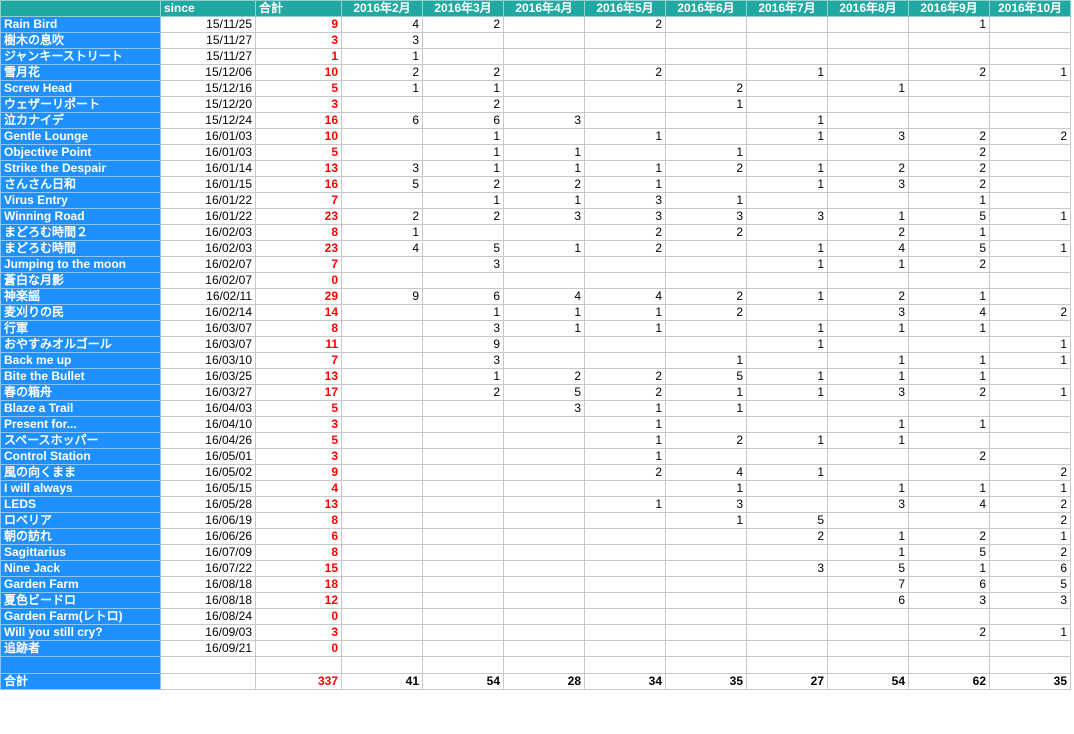 This screenshot has width=1074, height=734. Describe the element at coordinates (80, 56) in the screenshot. I see `song-name-cell: ジャンキーストリート` at that location.